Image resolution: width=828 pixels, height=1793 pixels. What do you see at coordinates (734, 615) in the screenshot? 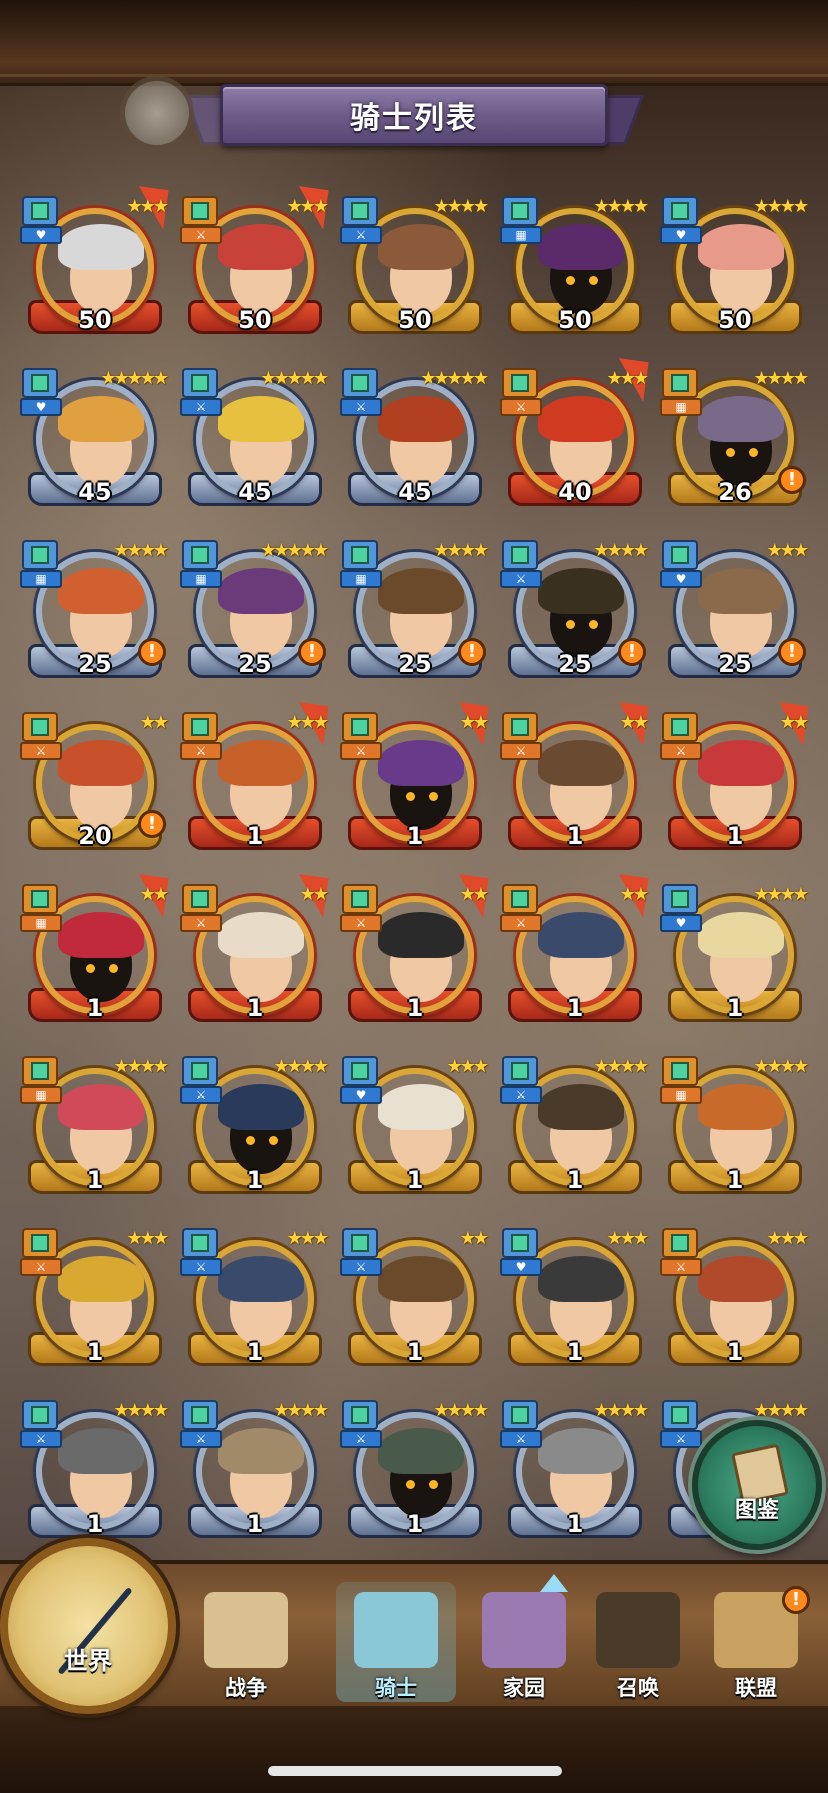
I see `knight-card: 25 ★★★ ♥!` at bounding box center [734, 615].